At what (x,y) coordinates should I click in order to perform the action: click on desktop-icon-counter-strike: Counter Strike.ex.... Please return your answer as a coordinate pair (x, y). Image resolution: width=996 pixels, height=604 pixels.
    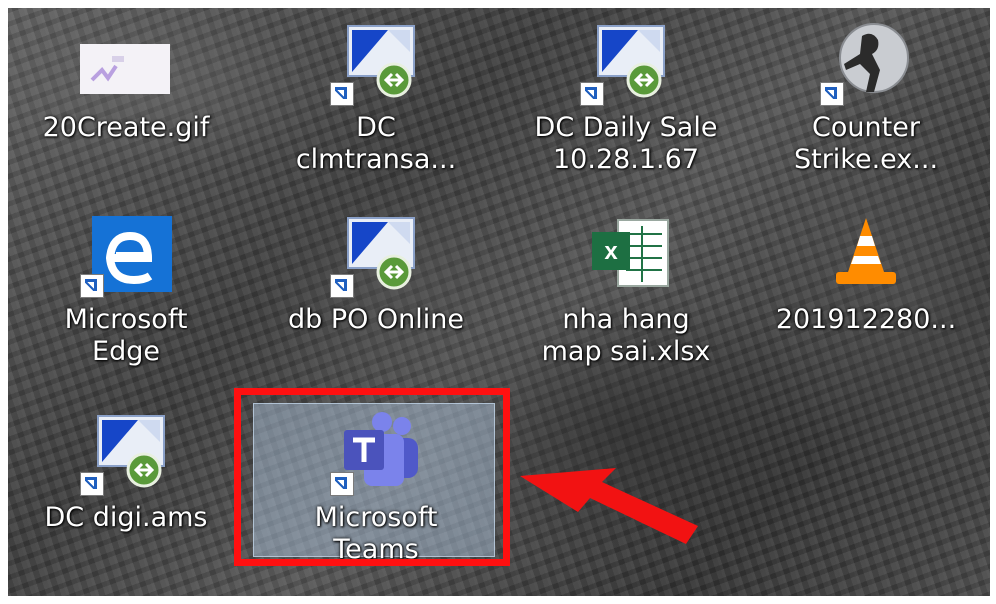
    Looking at the image, I should click on (866, 104).